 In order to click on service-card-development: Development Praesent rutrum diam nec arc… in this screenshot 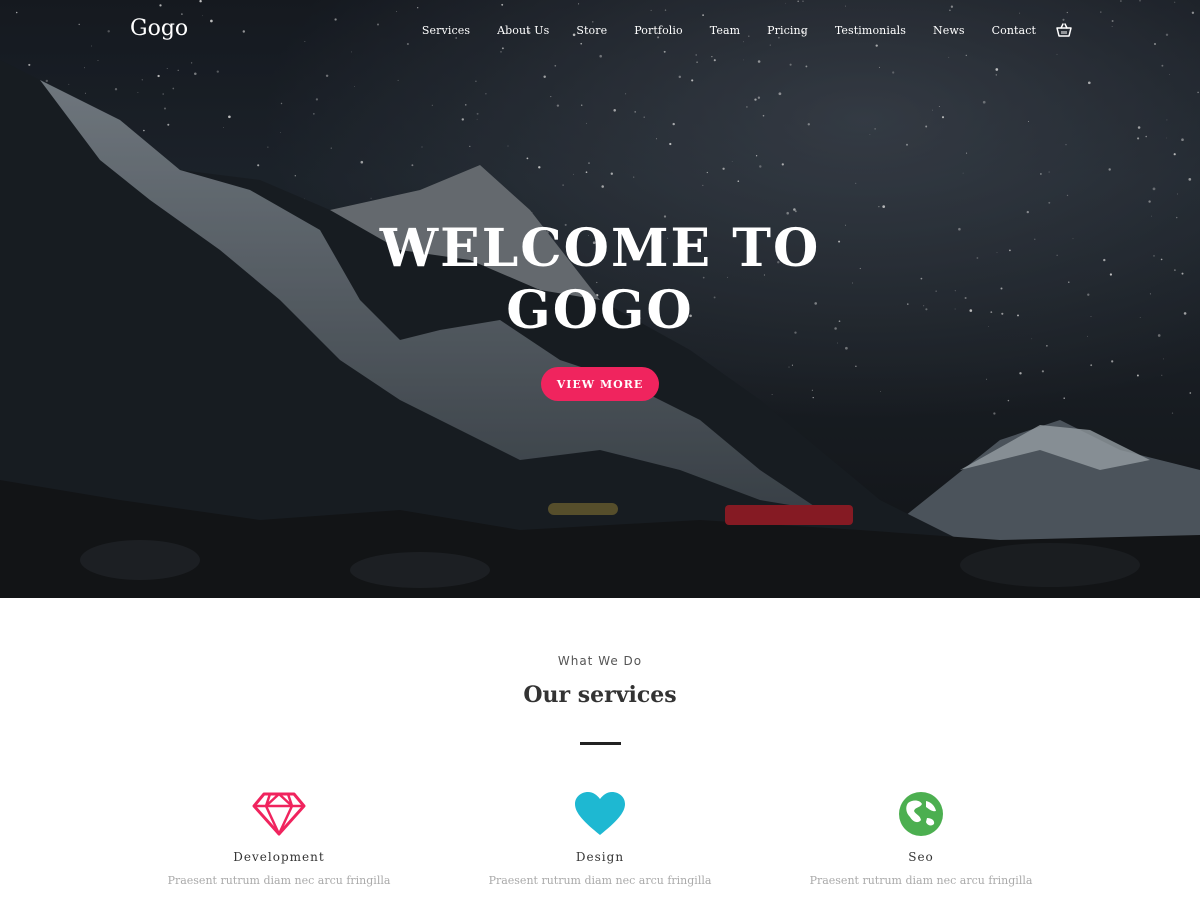, I will do `click(279, 840)`.